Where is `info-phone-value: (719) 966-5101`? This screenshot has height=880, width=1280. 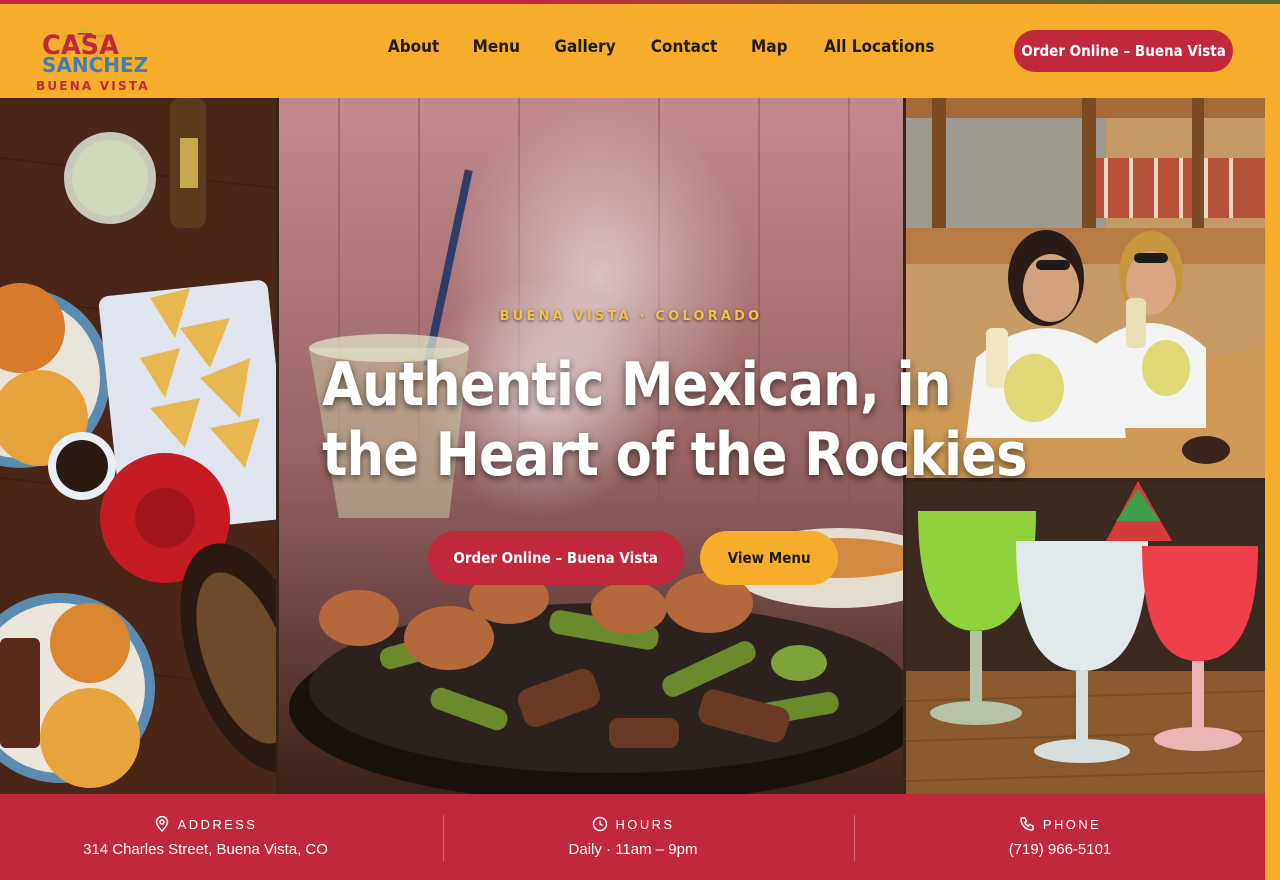
info-phone-value: (719) 966-5101 is located at coordinates (1060, 849).